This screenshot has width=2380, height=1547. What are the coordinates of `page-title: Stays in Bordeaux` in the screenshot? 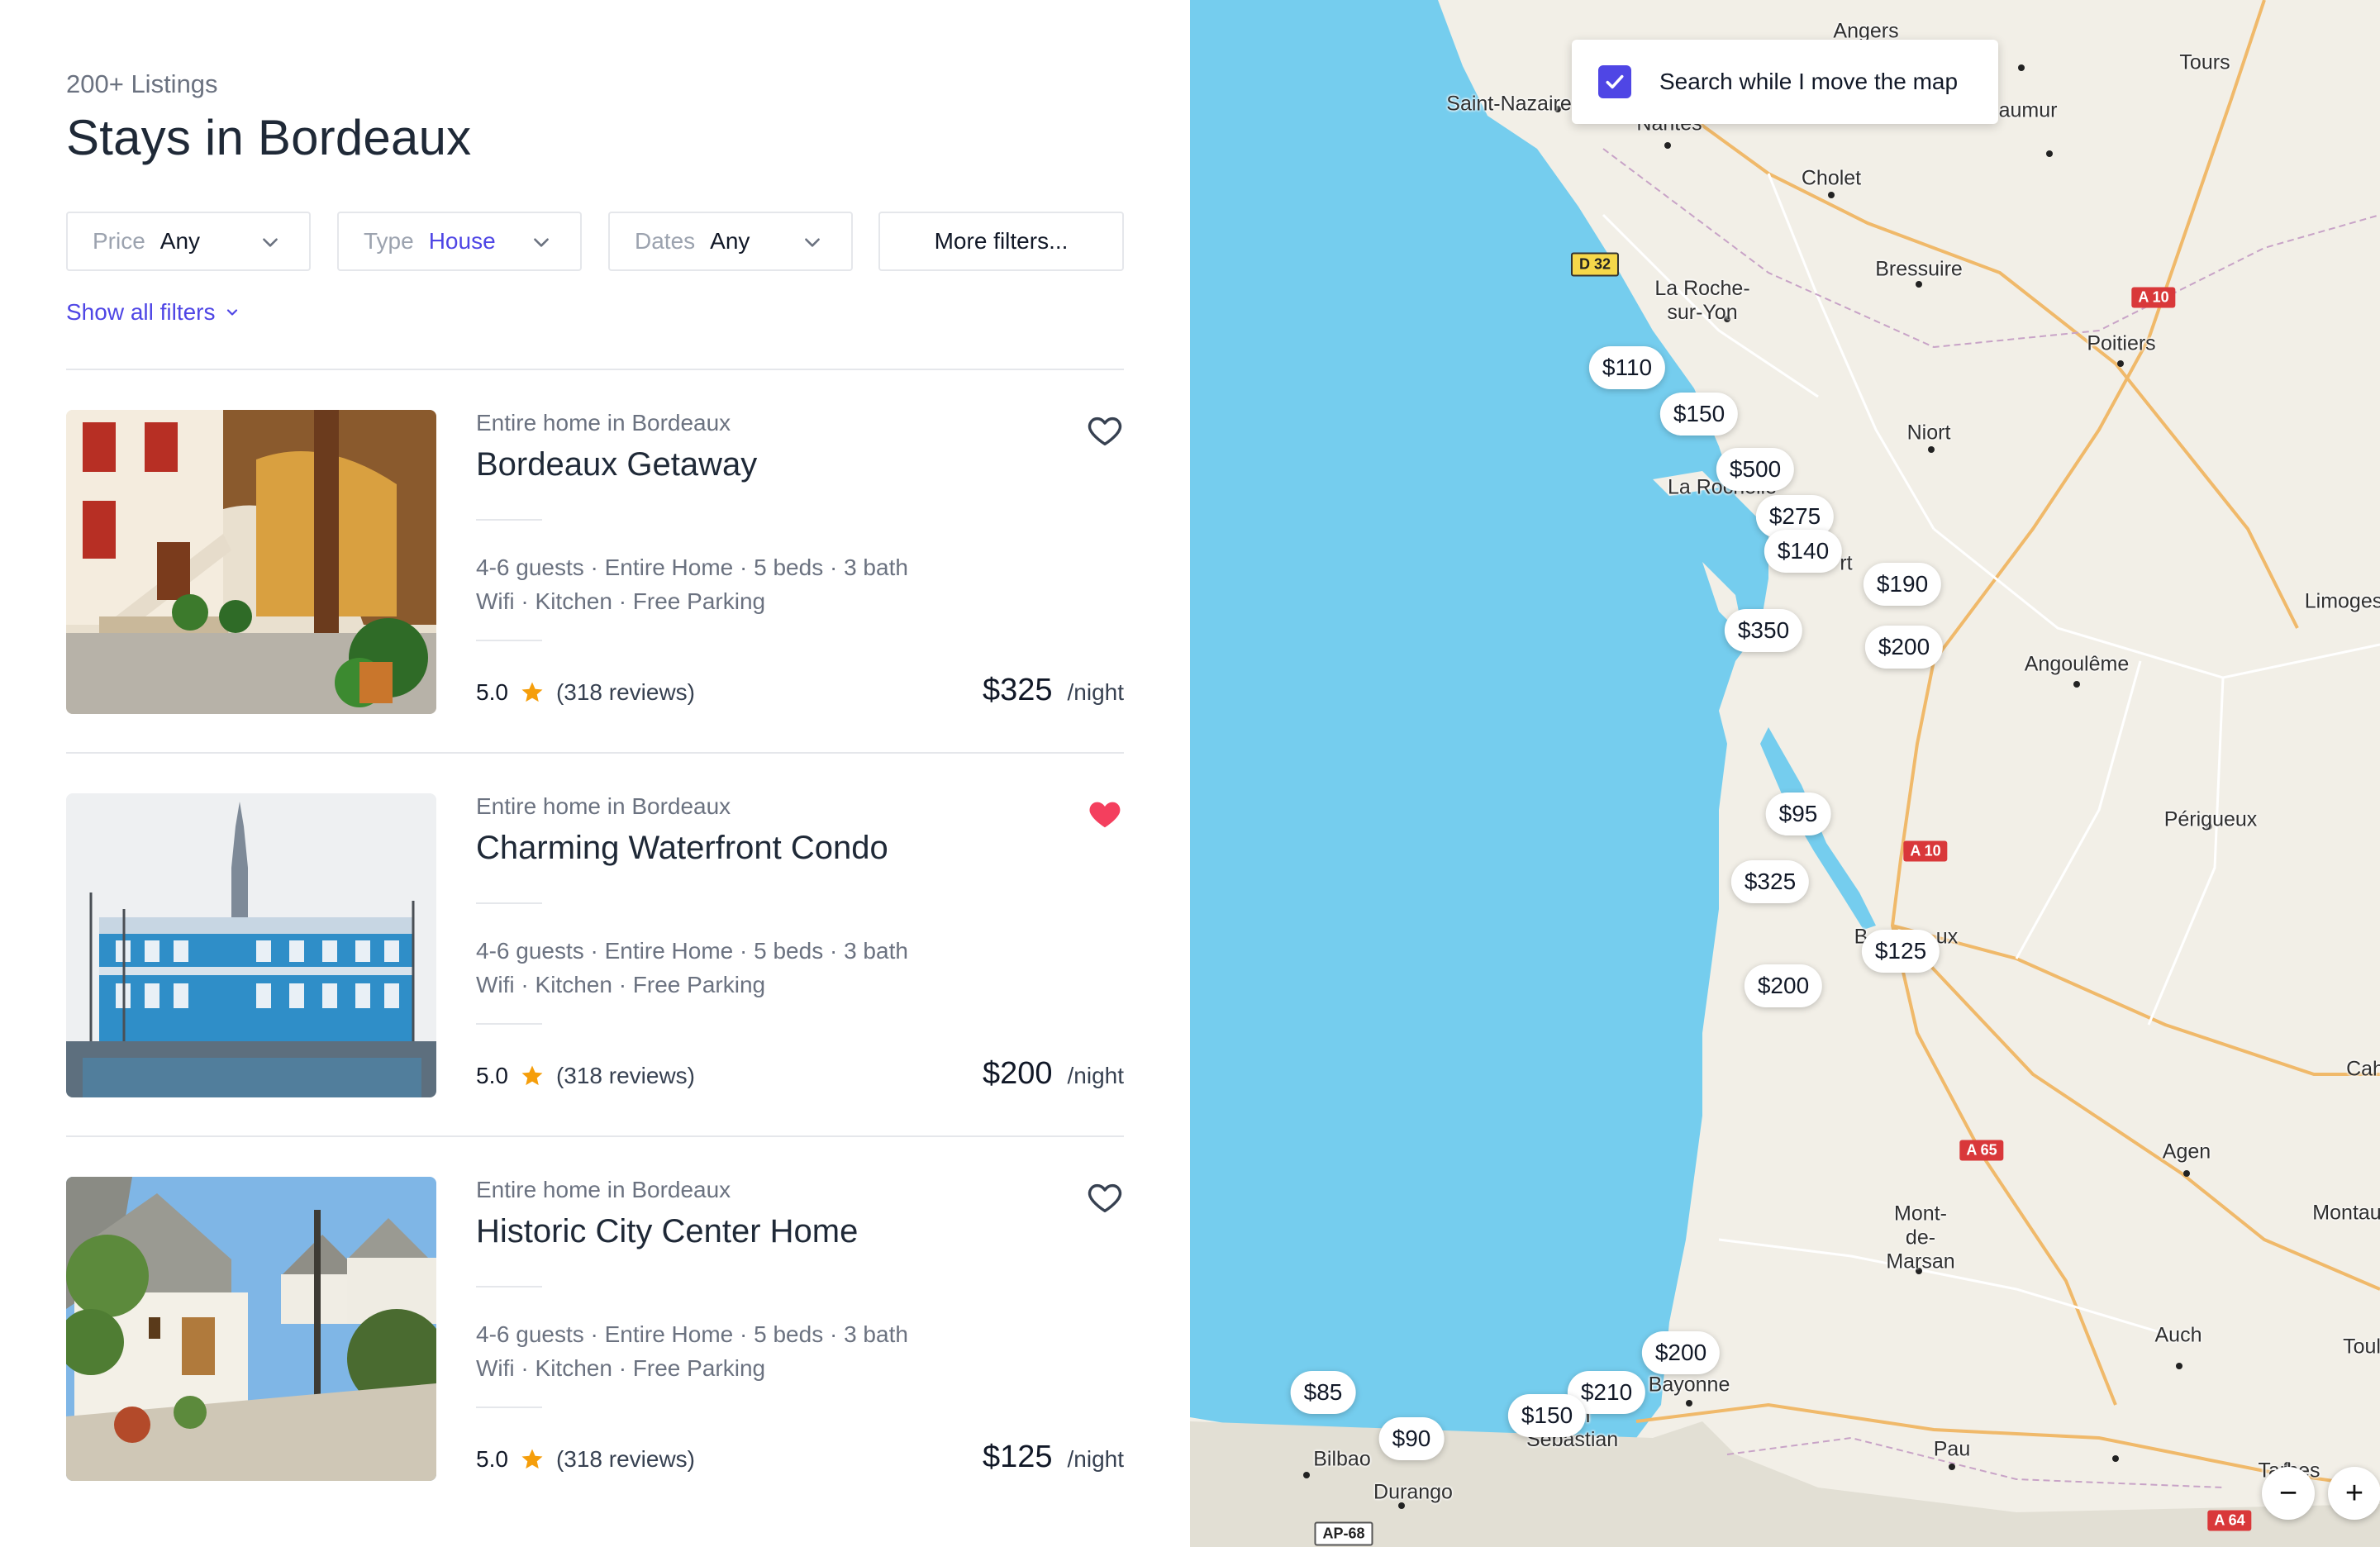 It's located at (269, 137).